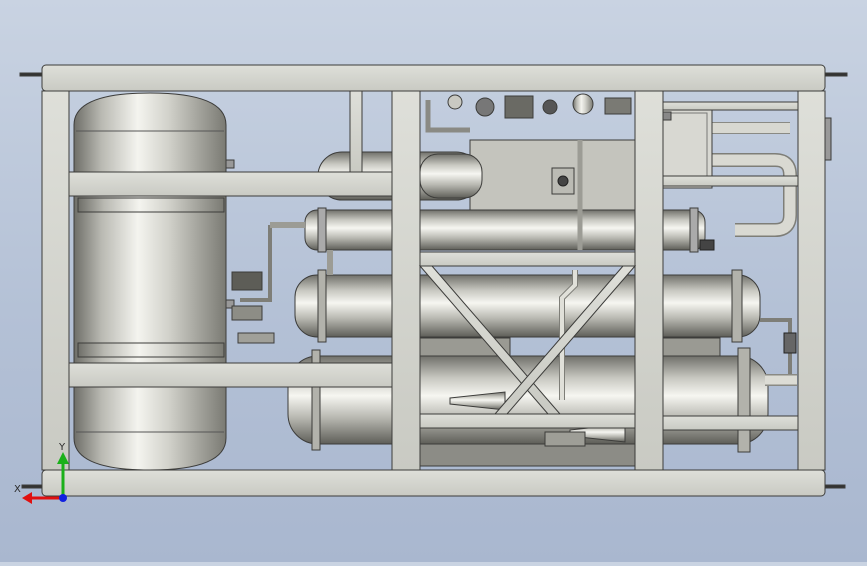  I want to click on receiver-tank, so click(154, 281).